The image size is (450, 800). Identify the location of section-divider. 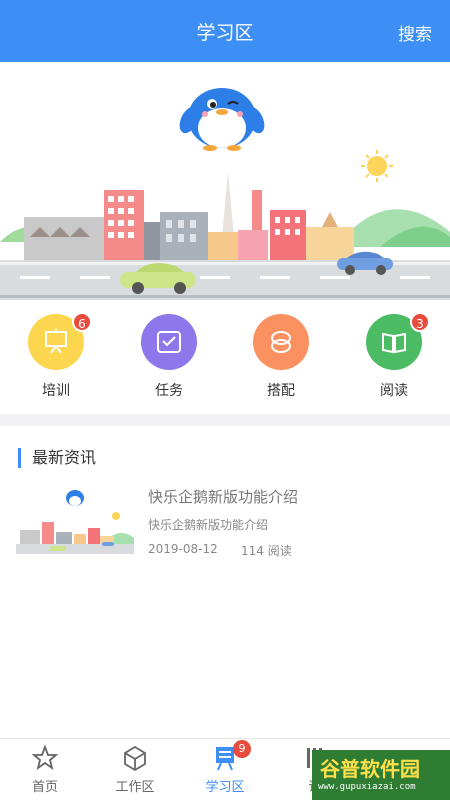
(225, 420).